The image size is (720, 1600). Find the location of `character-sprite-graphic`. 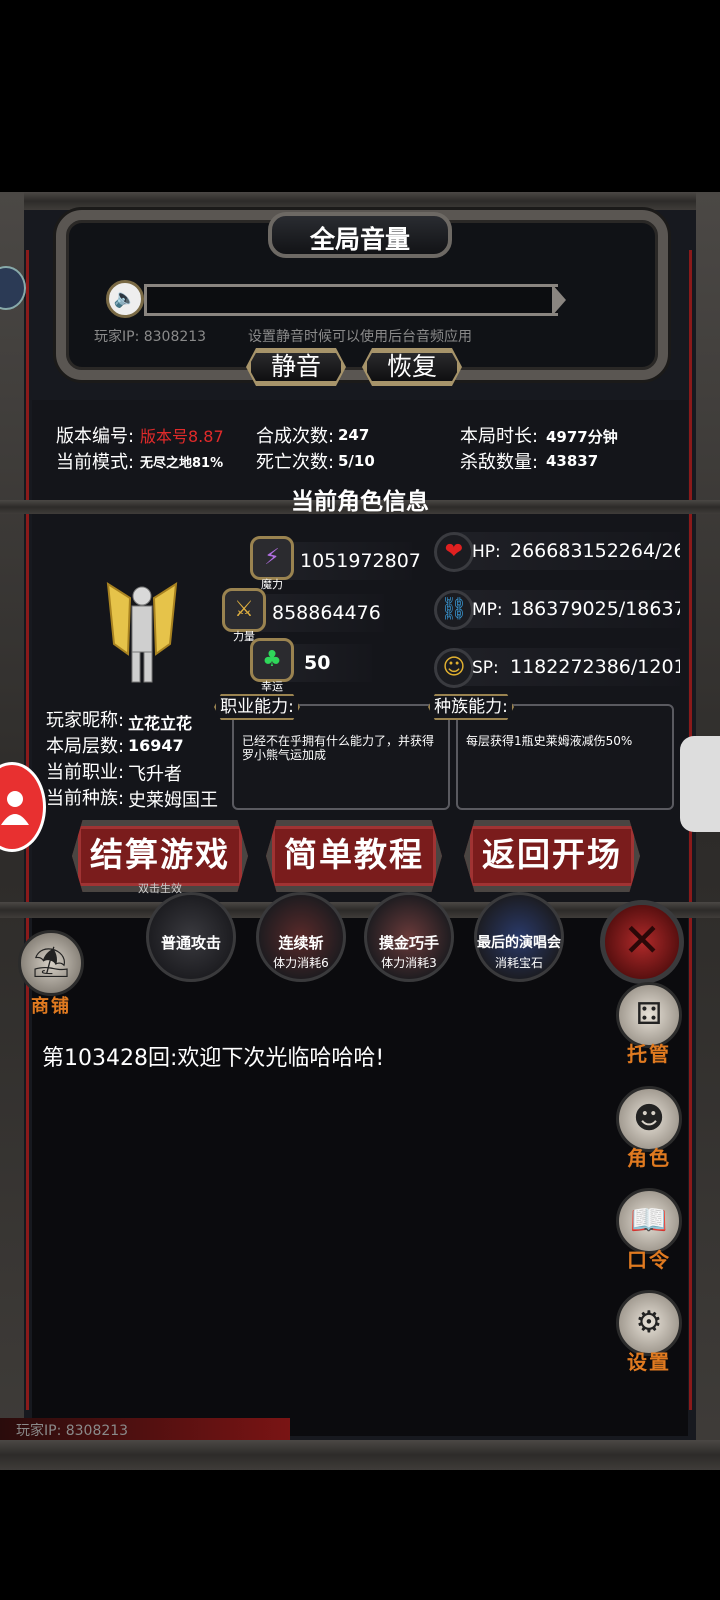

character-sprite-graphic is located at coordinates (142, 632).